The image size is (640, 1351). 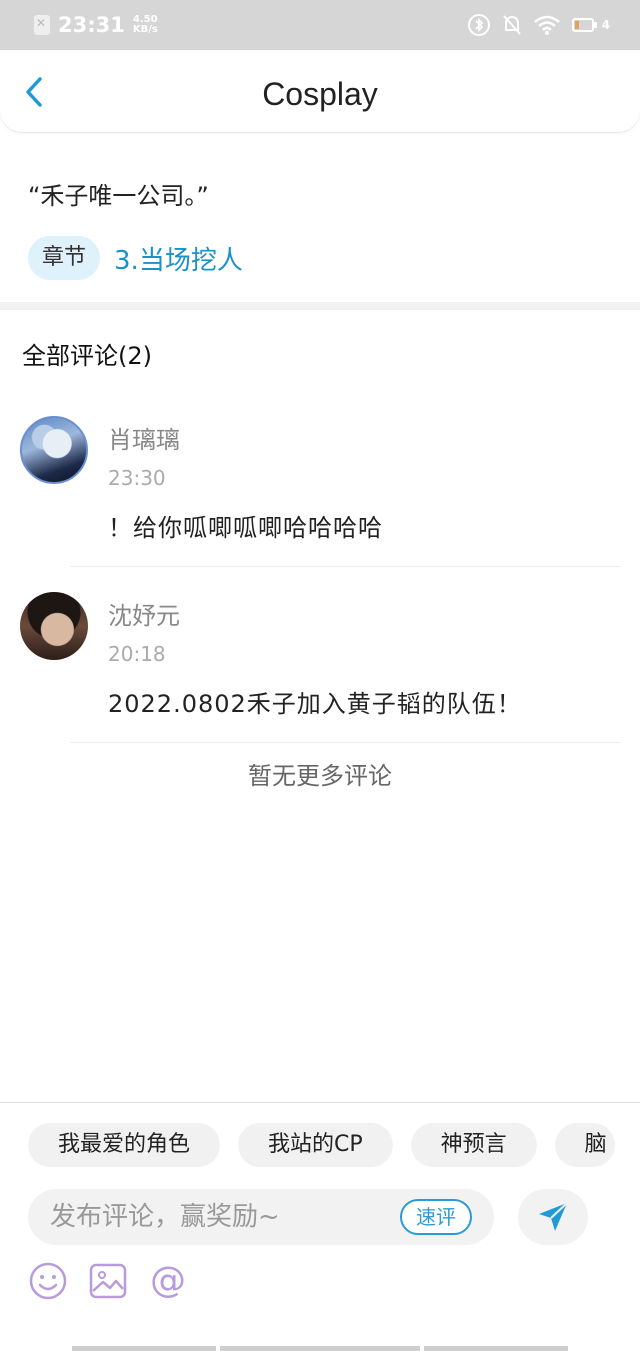 I want to click on chapter-tag: 章节, so click(x=64, y=258).